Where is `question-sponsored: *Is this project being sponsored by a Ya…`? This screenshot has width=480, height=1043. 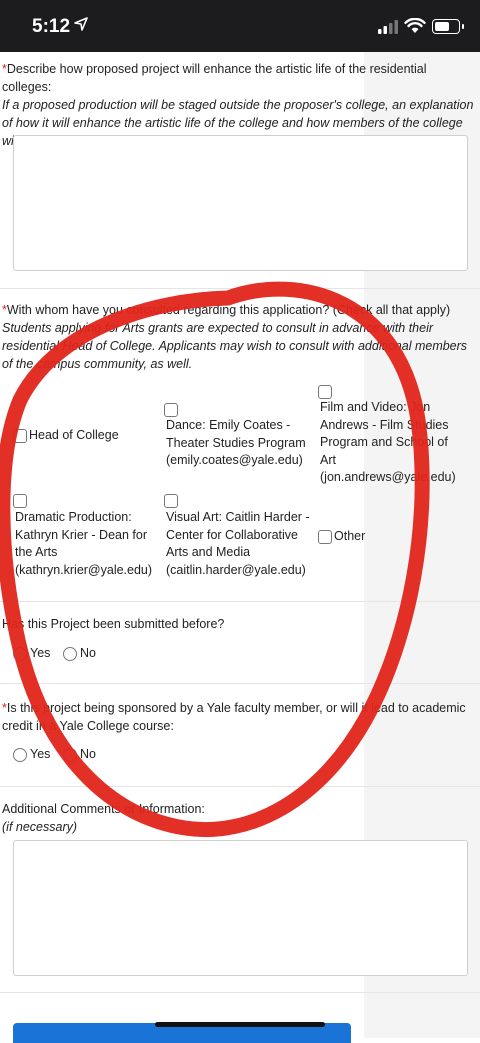 question-sponsored: *Is this project being sponsored by a Ya… is located at coordinates (240, 717).